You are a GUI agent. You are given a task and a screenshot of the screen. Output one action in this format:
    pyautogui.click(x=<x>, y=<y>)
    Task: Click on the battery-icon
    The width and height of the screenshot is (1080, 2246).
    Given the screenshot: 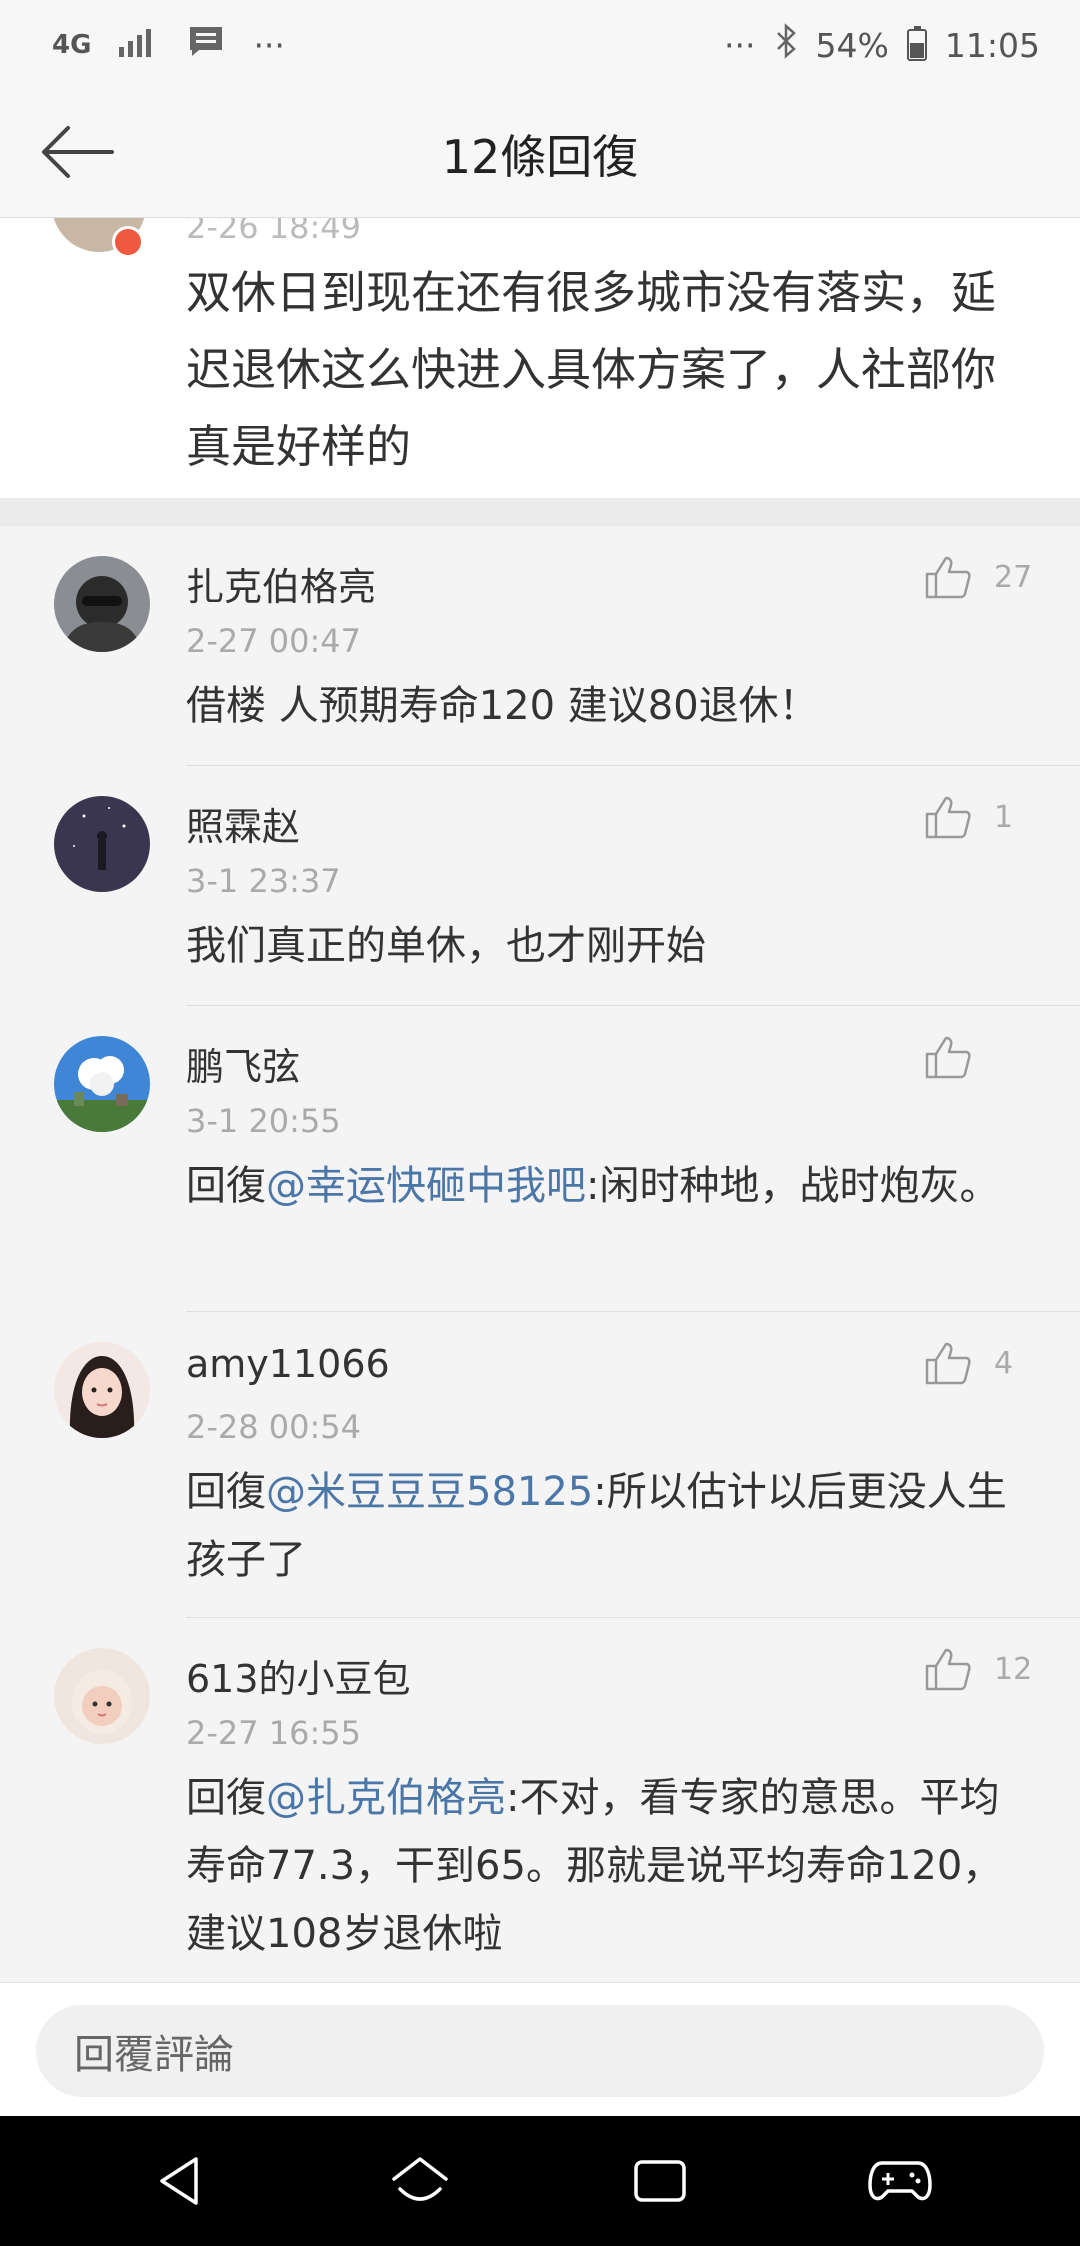 What is the action you would take?
    pyautogui.click(x=916, y=43)
    